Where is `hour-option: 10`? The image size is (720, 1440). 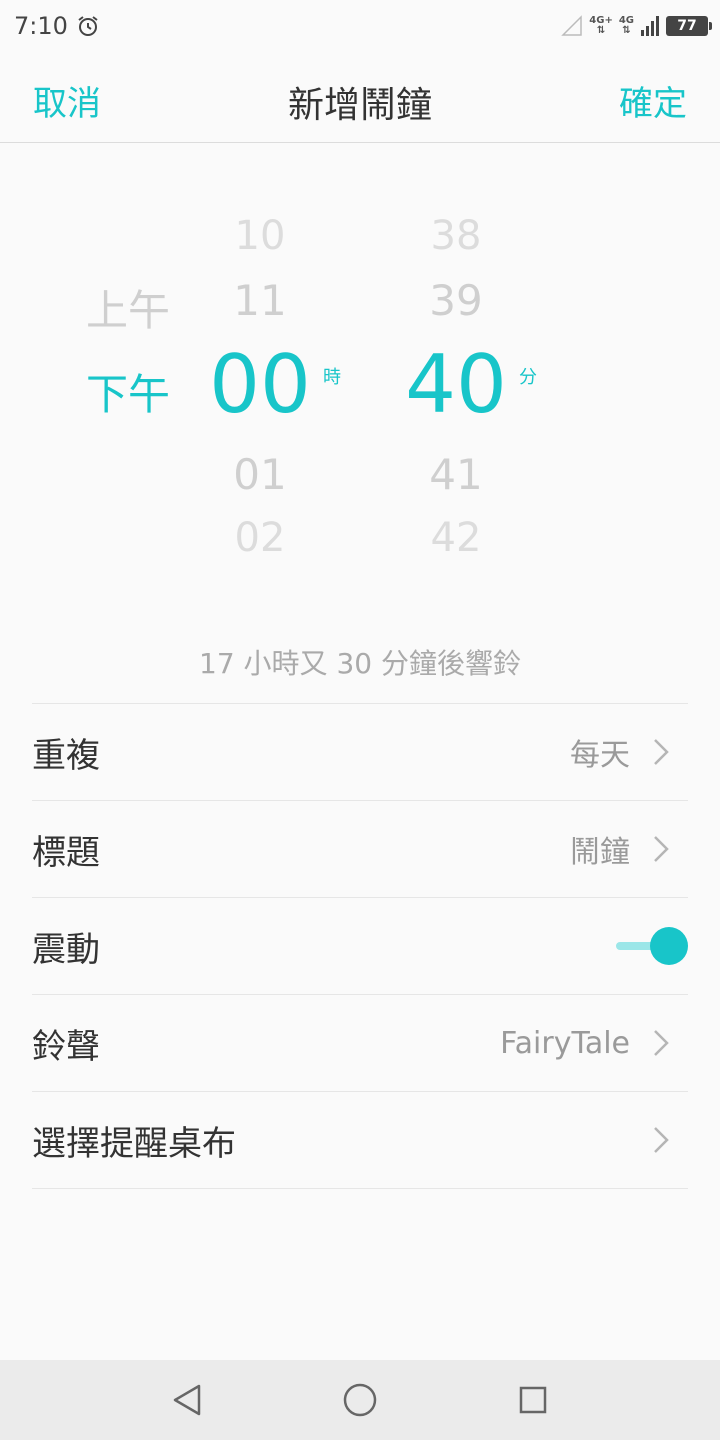 hour-option: 10 is located at coordinates (260, 236).